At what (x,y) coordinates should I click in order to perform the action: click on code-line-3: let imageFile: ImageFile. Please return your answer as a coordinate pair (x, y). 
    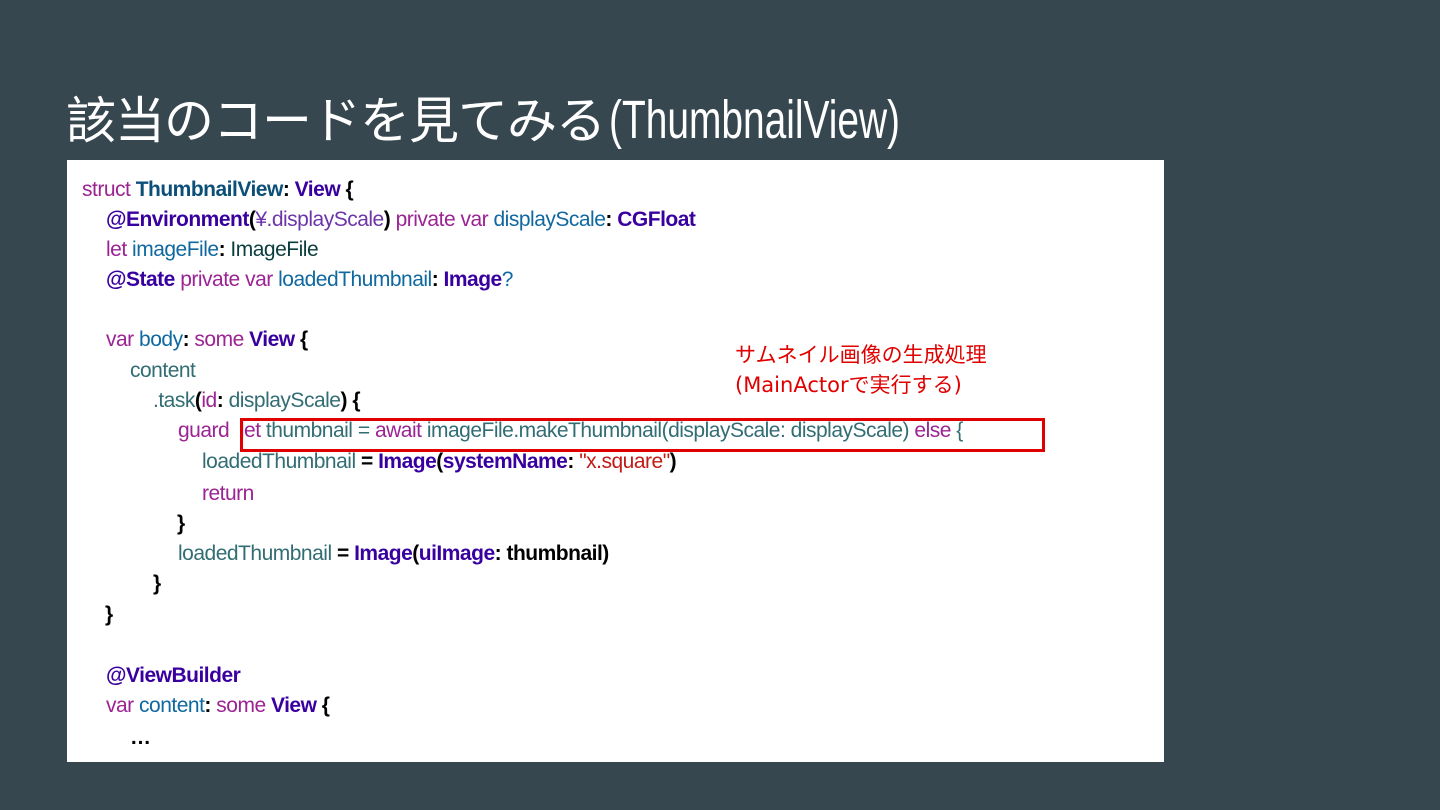
    Looking at the image, I should click on (212, 250).